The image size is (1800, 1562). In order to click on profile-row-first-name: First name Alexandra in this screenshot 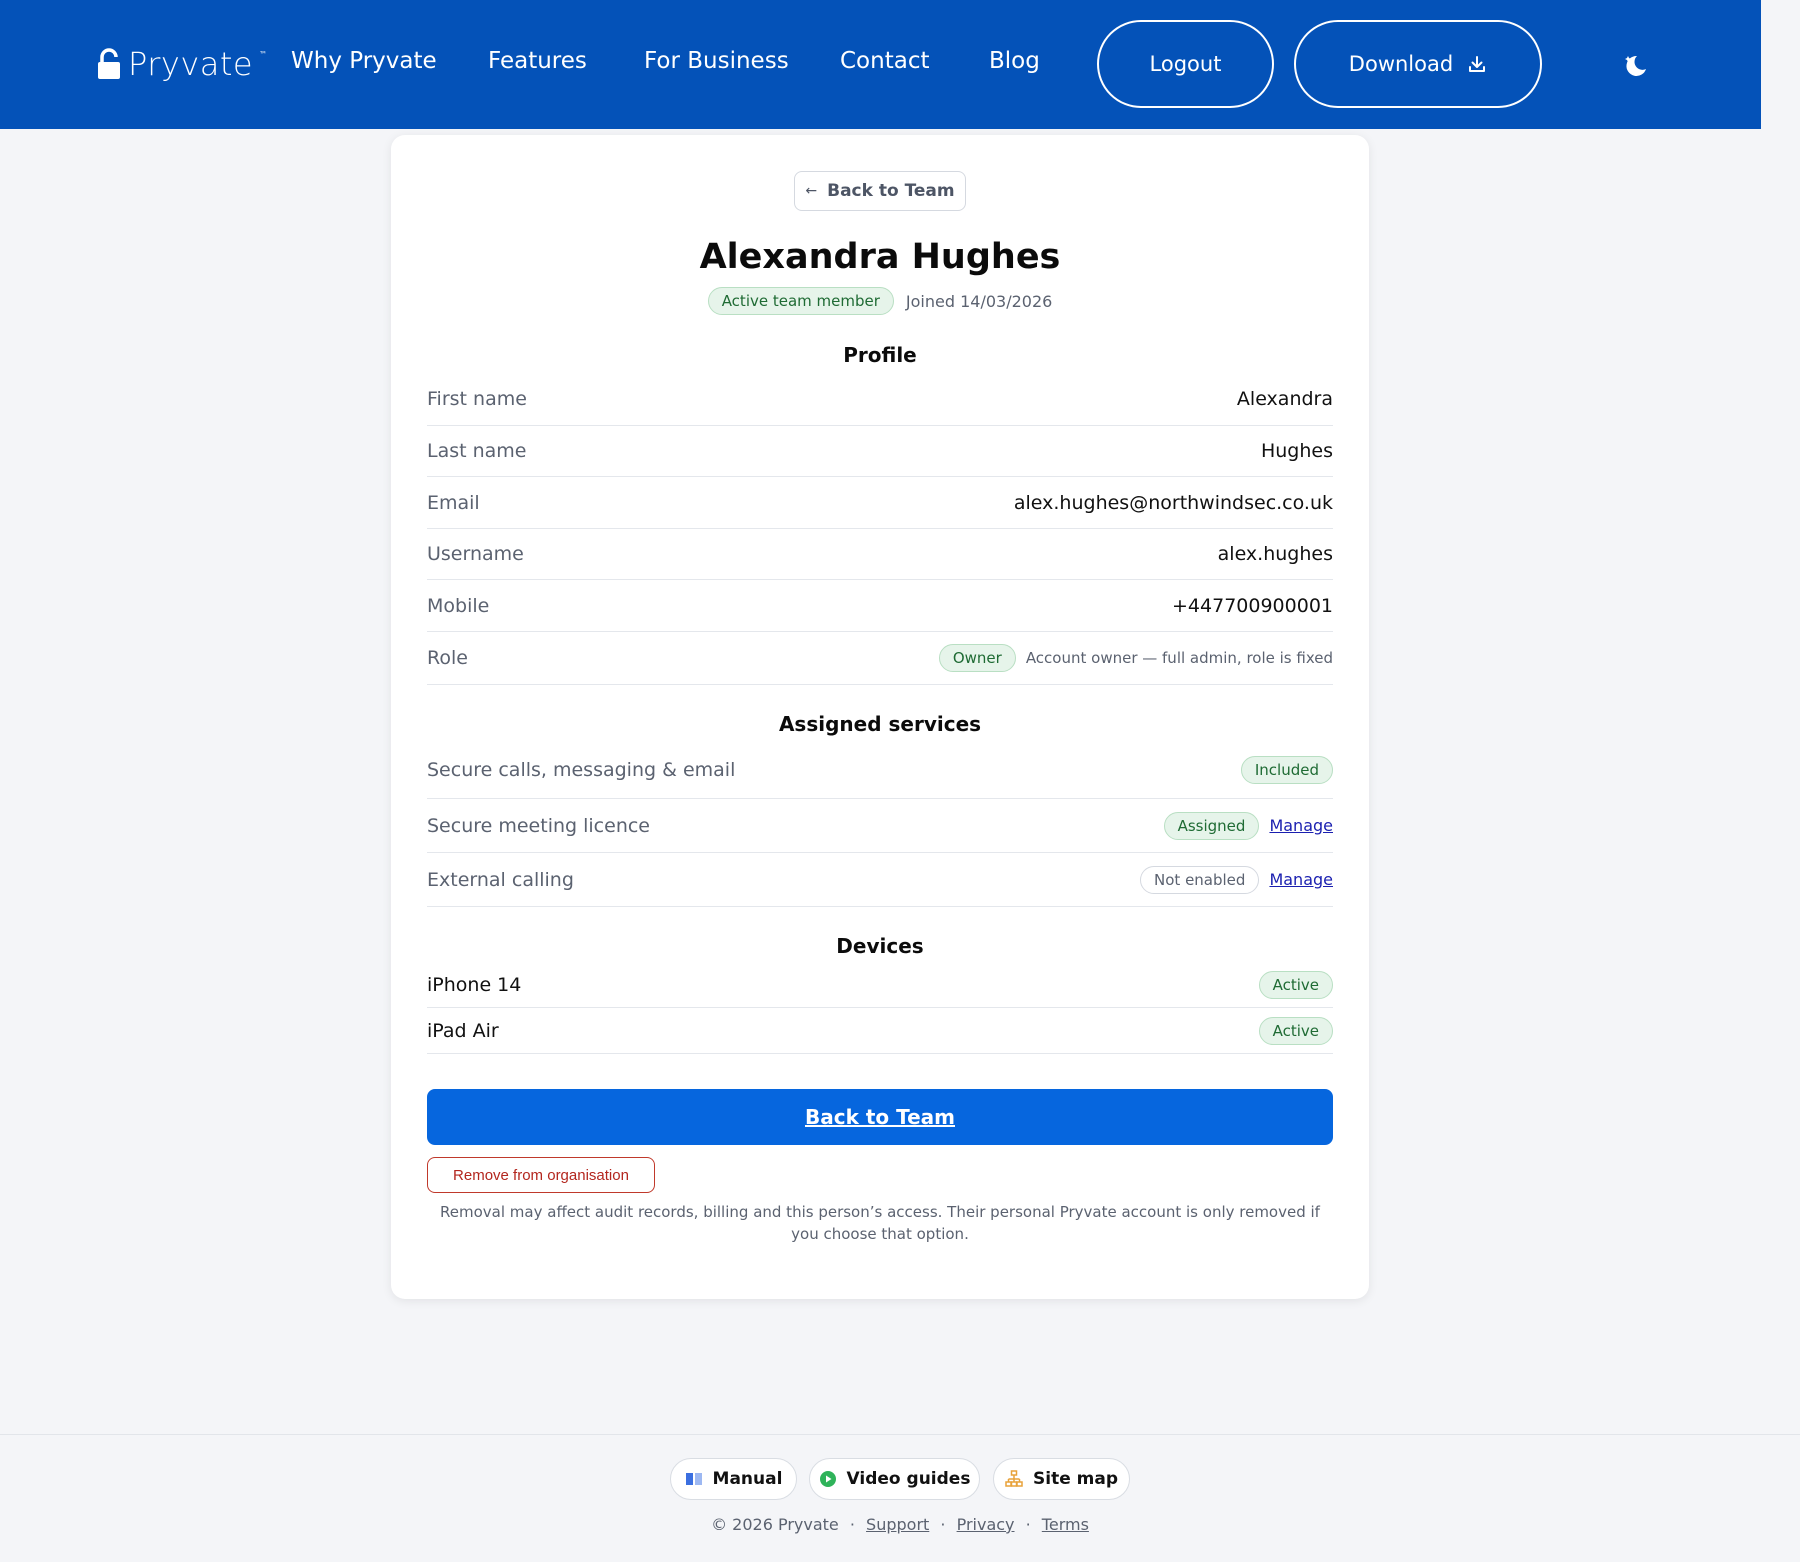, I will do `click(880, 399)`.